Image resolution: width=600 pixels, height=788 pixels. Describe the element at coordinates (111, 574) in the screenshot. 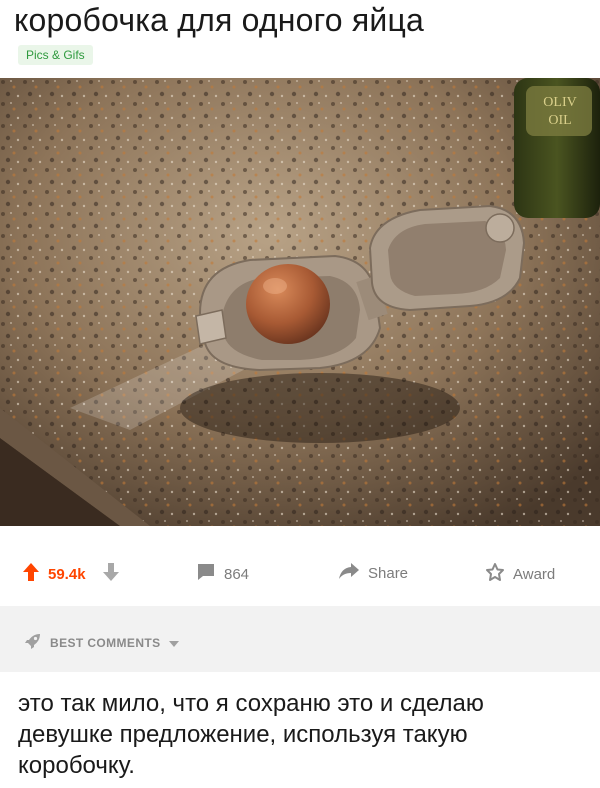

I see `downvote-icon` at that location.